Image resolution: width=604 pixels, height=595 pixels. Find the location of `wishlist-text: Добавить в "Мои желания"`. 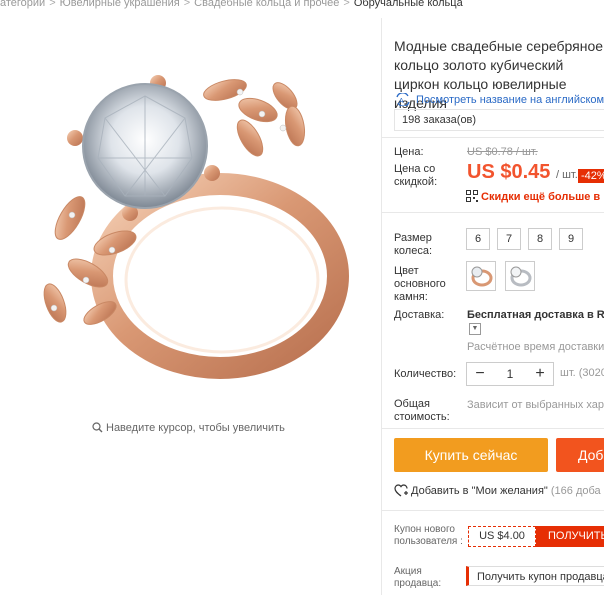

wishlist-text: Добавить в "Мои желания" is located at coordinates (479, 491).